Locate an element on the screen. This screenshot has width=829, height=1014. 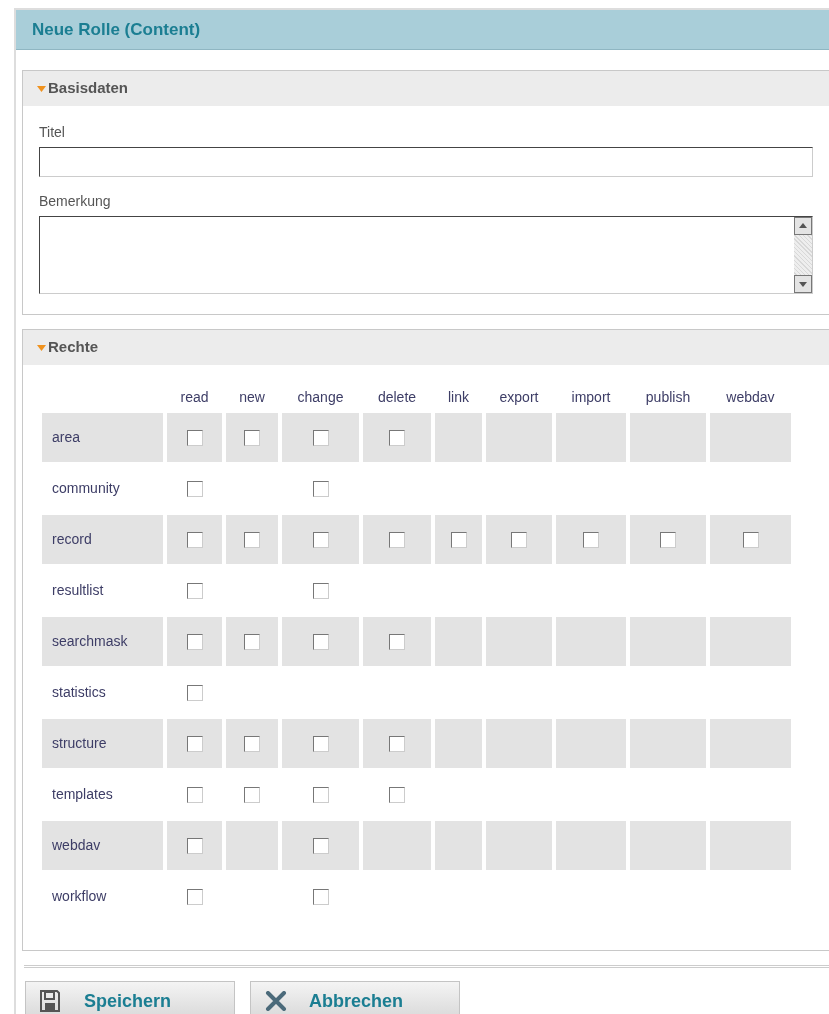
save-button: Speichern is located at coordinates (130, 997).